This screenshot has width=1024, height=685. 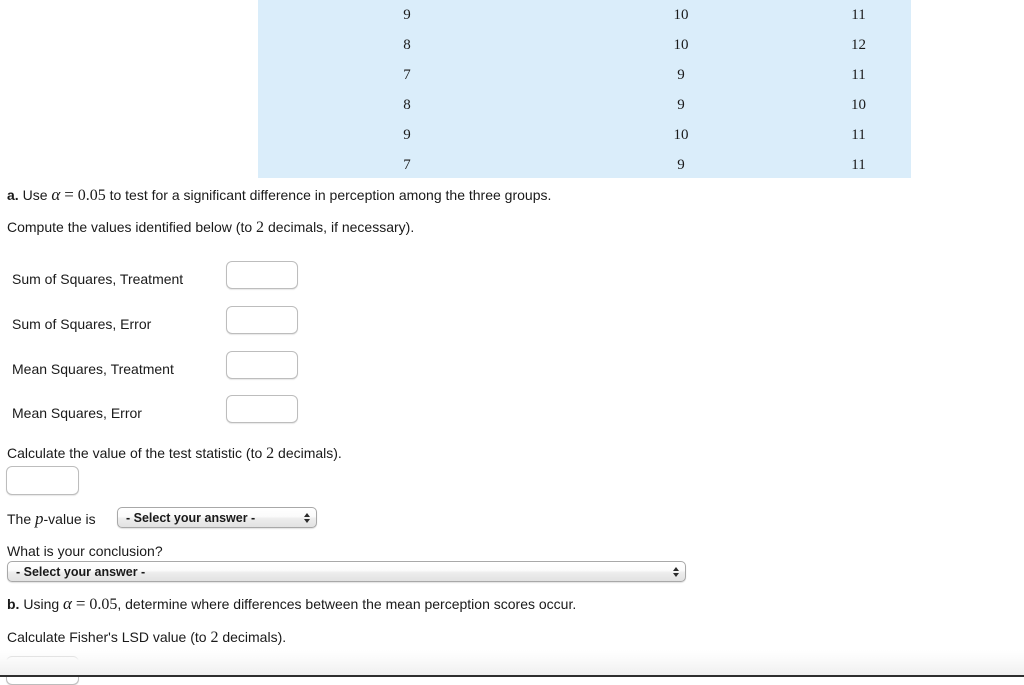 What do you see at coordinates (270, 453) in the screenshot?
I see `test-statistic-decimals: 2` at bounding box center [270, 453].